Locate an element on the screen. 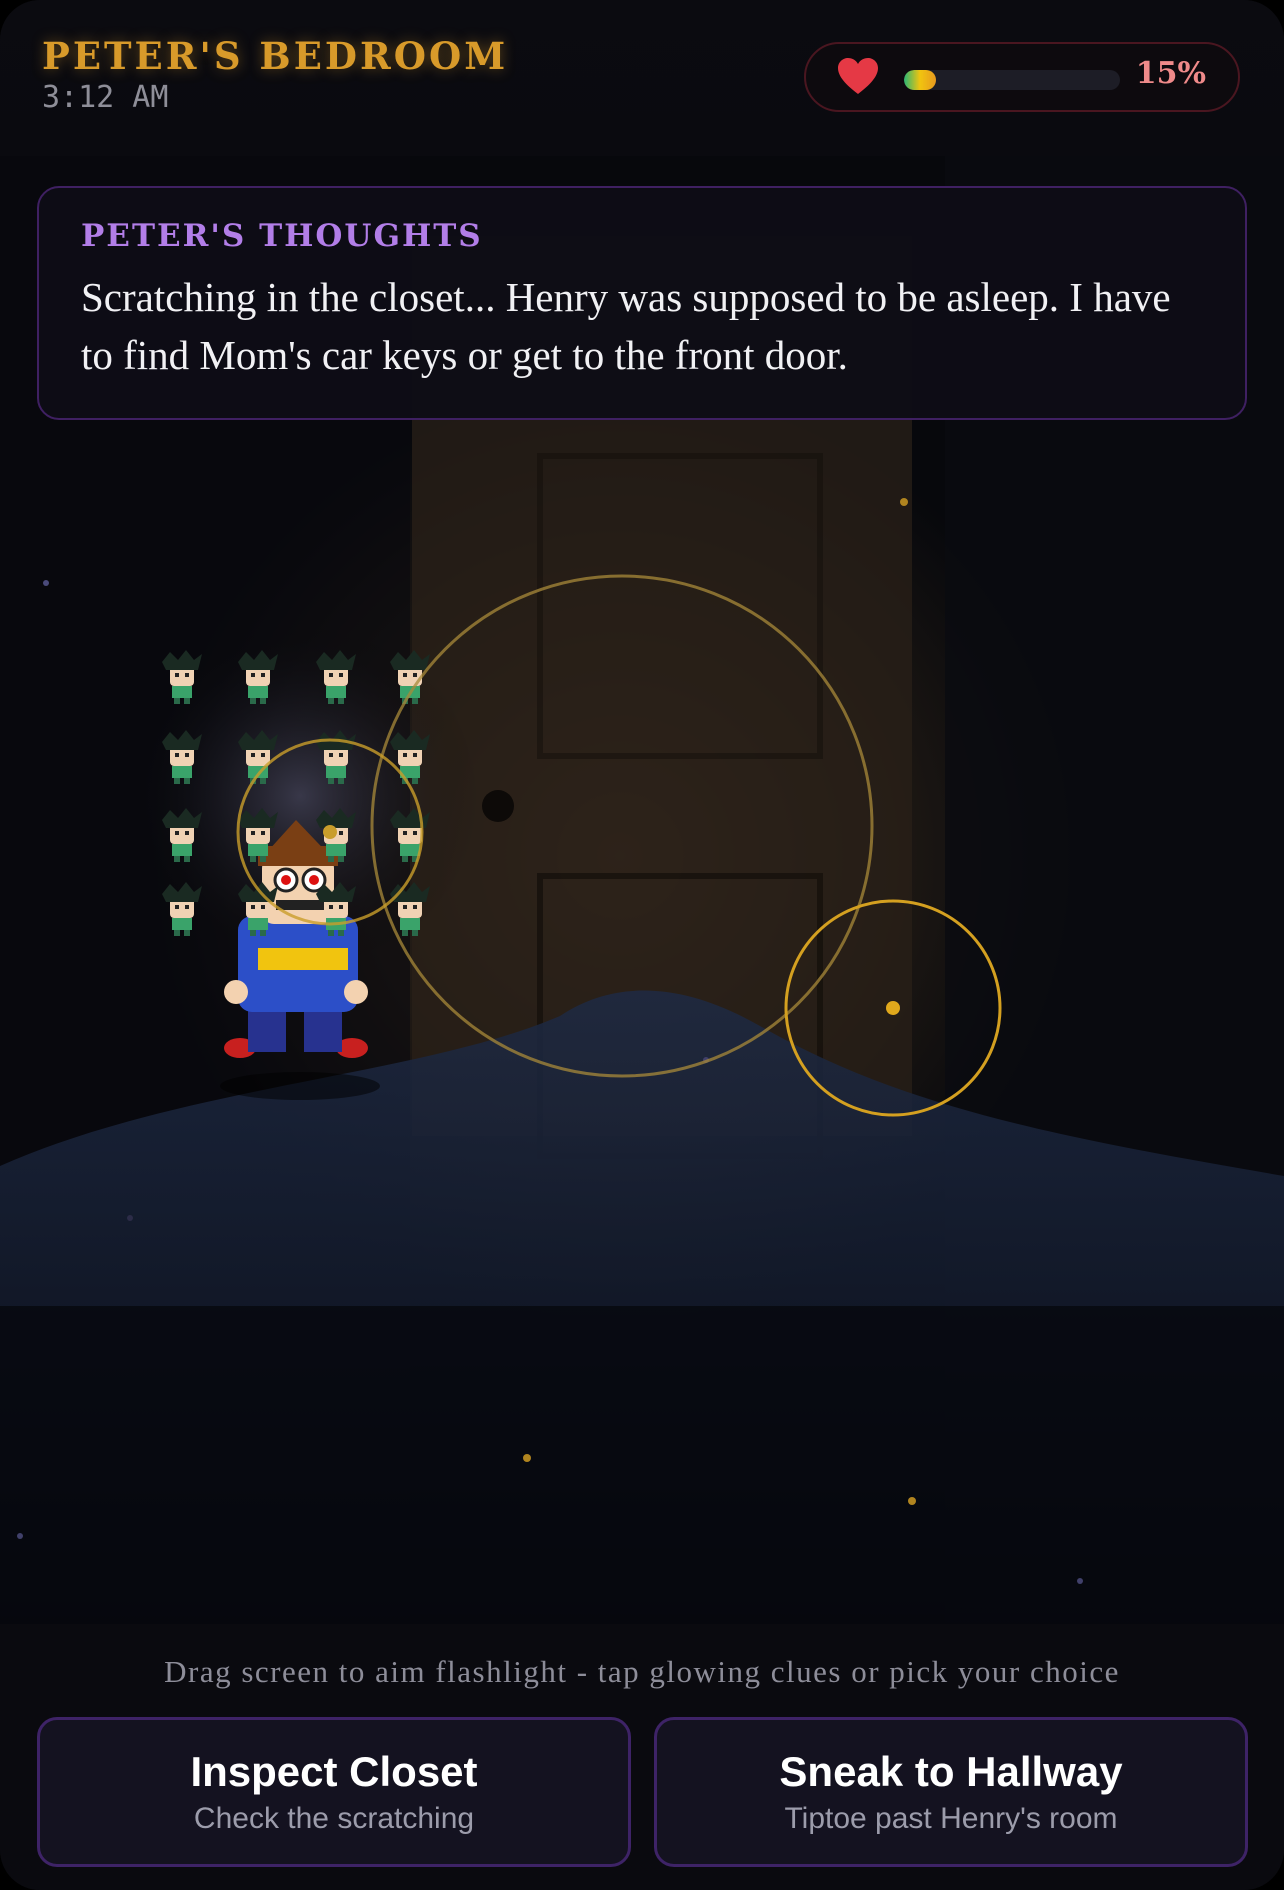  inspect-closet-button: Inspect Closet Check the scratching is located at coordinates (334, 1792).